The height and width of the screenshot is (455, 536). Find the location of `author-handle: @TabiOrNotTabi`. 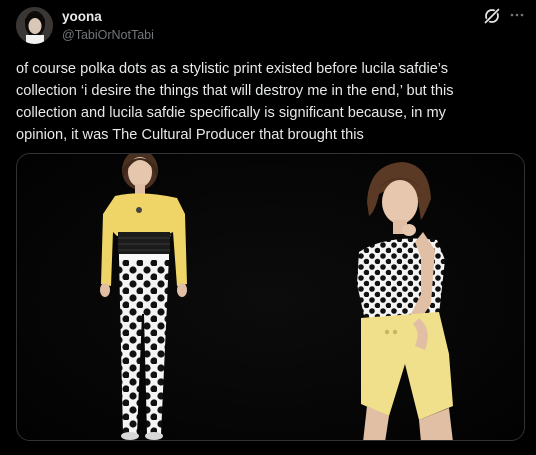

author-handle: @TabiOrNotTabi is located at coordinates (108, 35).